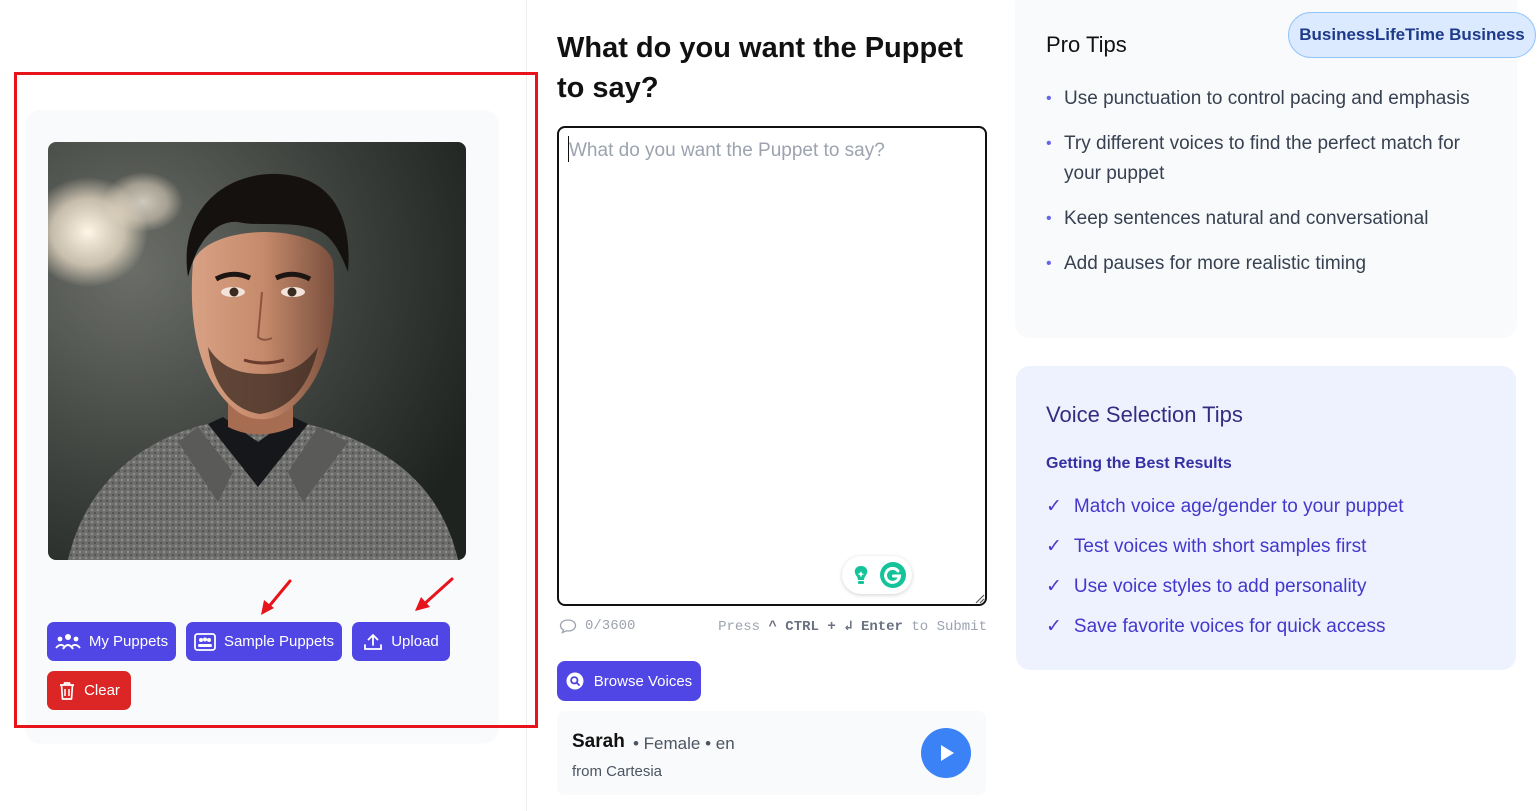 The height and width of the screenshot is (811, 1539). What do you see at coordinates (373, 641) in the screenshot?
I see `upload-icon` at bounding box center [373, 641].